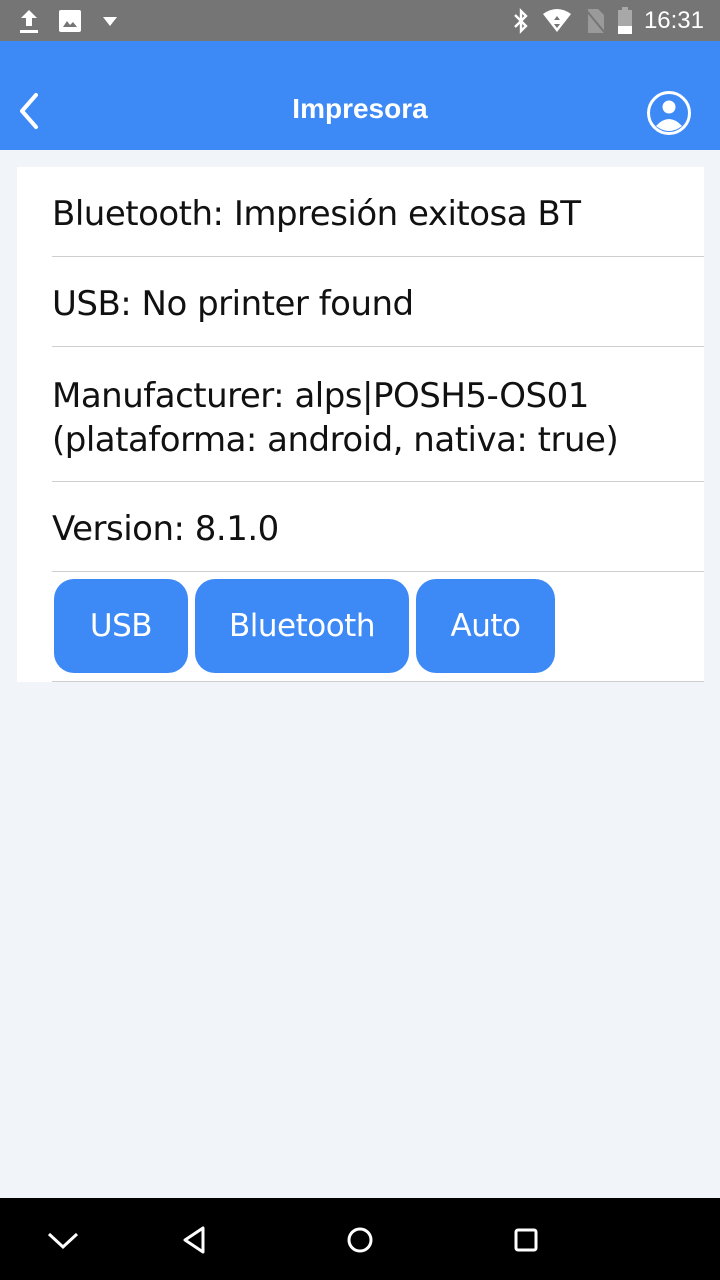 The image size is (720, 1280). Describe the element at coordinates (320, 396) in the screenshot. I see `manufacturer-text: Manufacturer: alps|POSH5-OS01` at that location.